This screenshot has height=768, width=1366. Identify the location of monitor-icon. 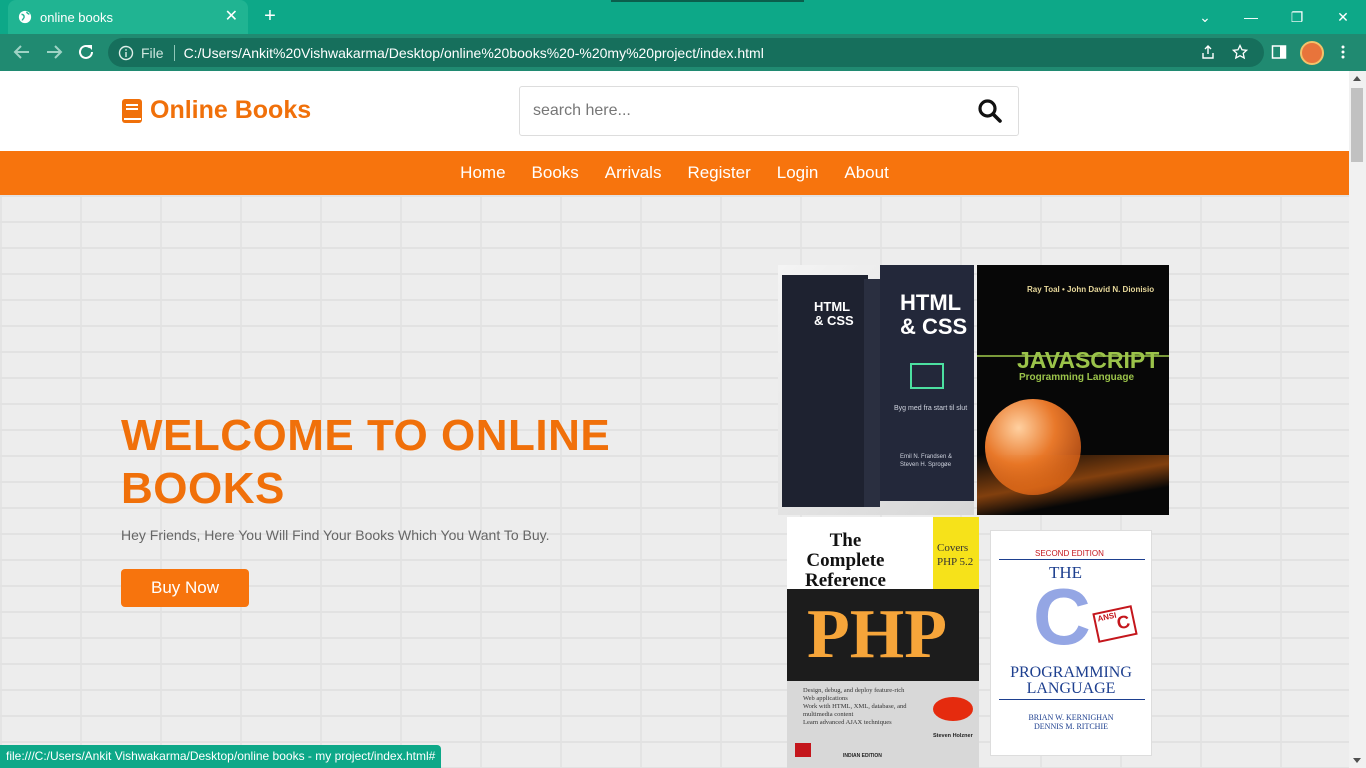
(927, 376).